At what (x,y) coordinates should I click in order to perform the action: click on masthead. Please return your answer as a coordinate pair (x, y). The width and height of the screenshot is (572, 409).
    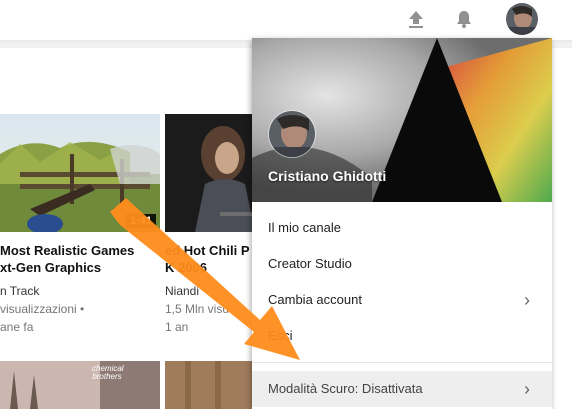
    Looking at the image, I should click on (286, 20).